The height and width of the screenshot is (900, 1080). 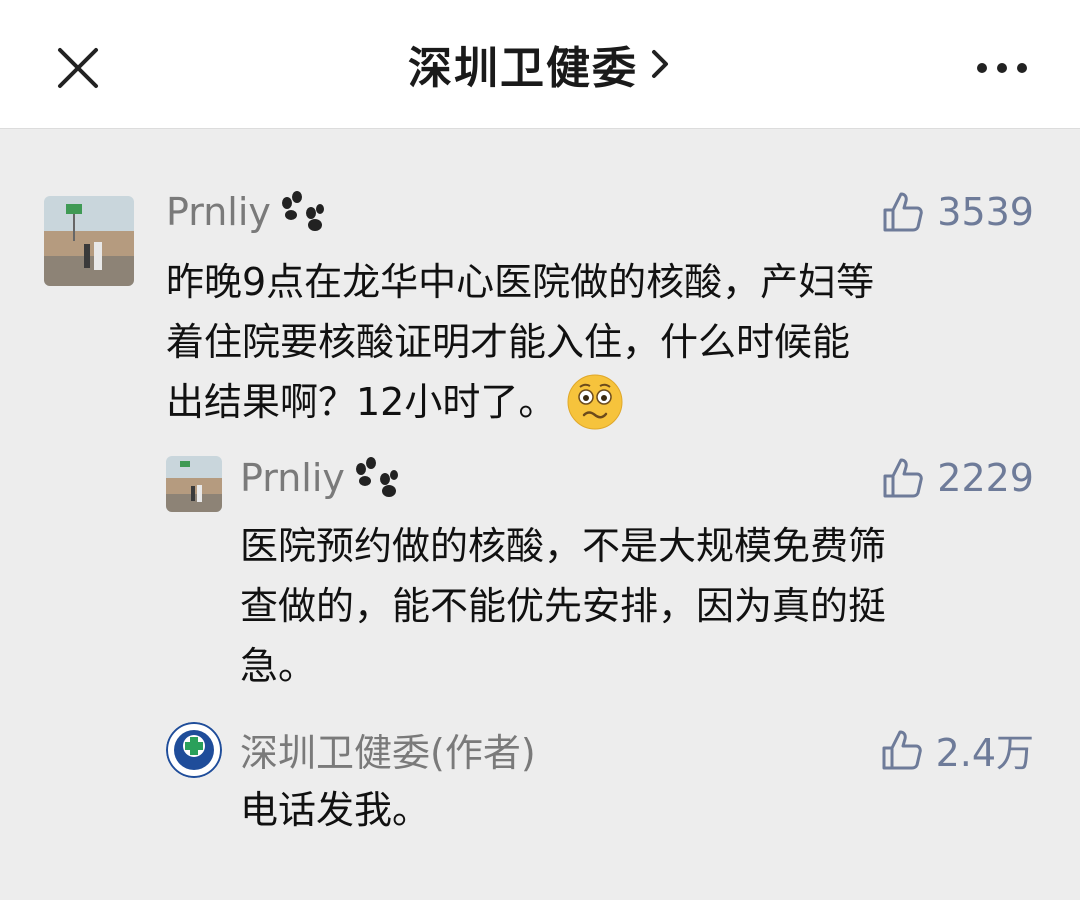 What do you see at coordinates (388, 753) in the screenshot?
I see `nickname-text: 深圳卫健委(作者)` at bounding box center [388, 753].